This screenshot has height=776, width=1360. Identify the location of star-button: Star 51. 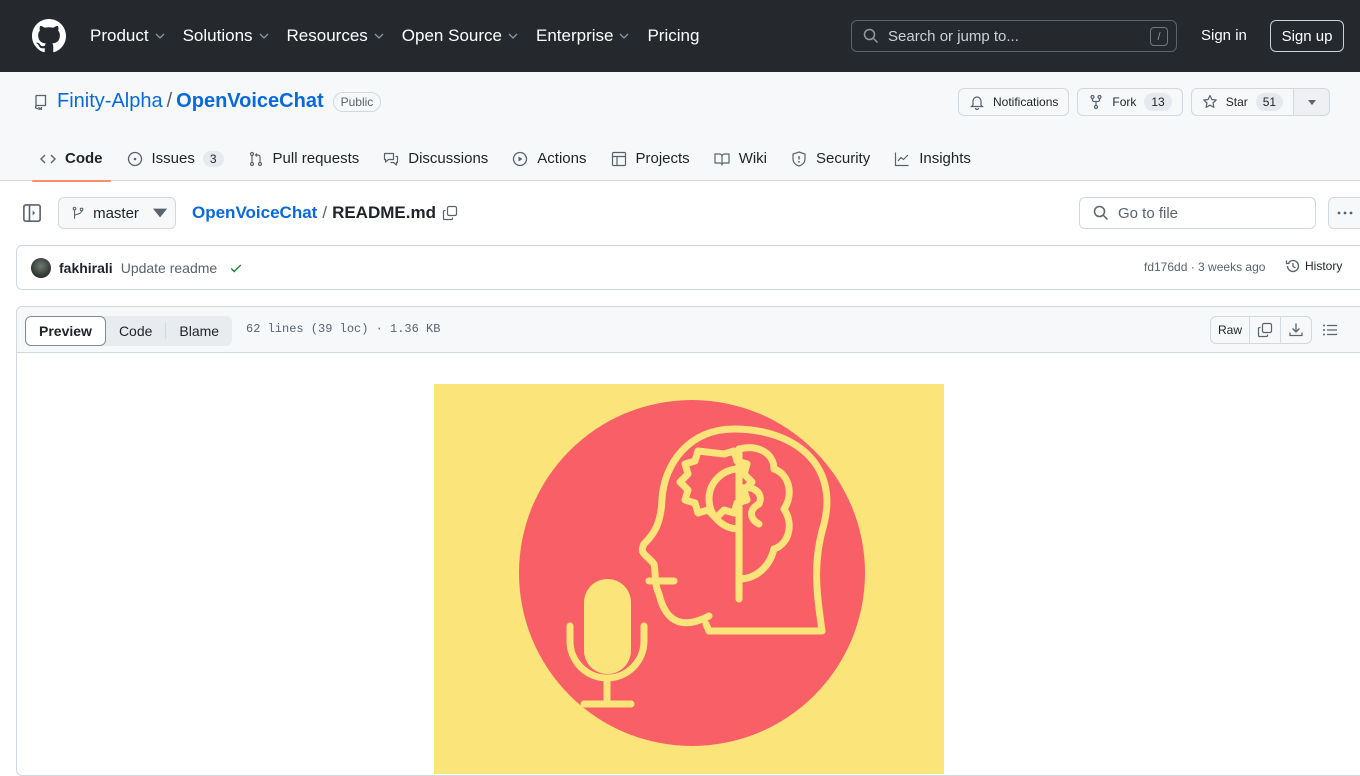
(1242, 102).